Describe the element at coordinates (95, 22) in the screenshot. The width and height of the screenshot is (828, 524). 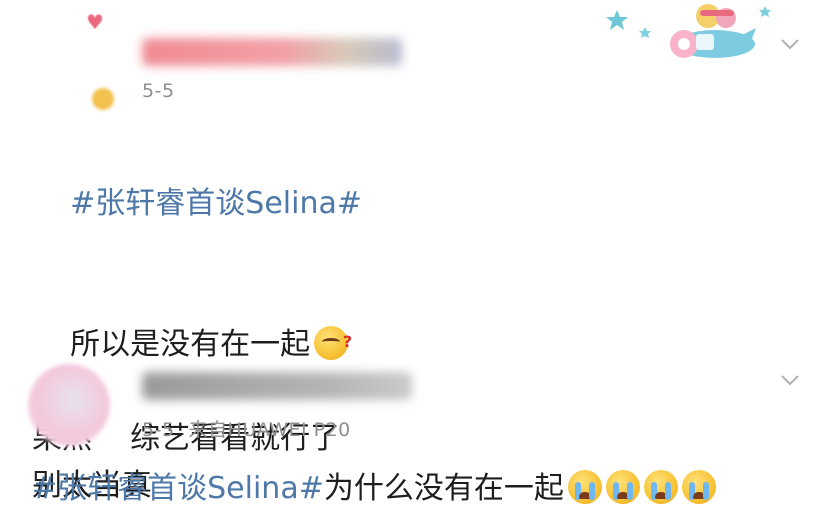
I see `heart-decoration-icon: ♥` at that location.